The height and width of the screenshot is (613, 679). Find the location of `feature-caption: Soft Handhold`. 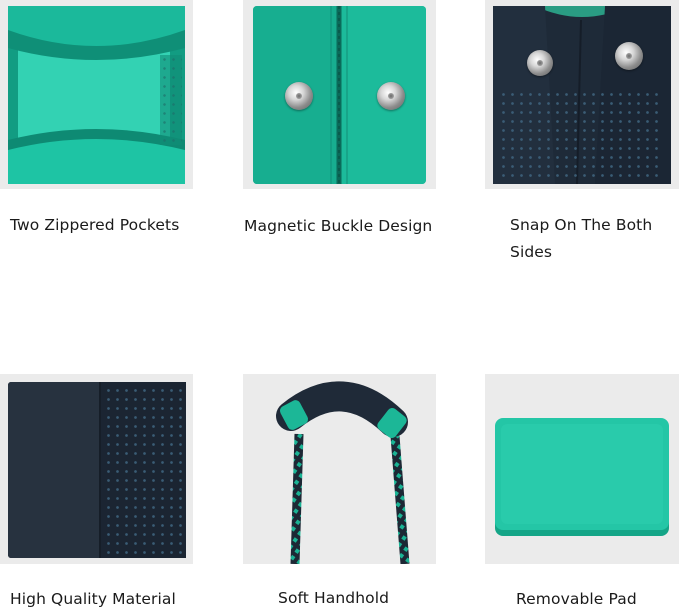

feature-caption: Soft Handhold is located at coordinates (334, 598).